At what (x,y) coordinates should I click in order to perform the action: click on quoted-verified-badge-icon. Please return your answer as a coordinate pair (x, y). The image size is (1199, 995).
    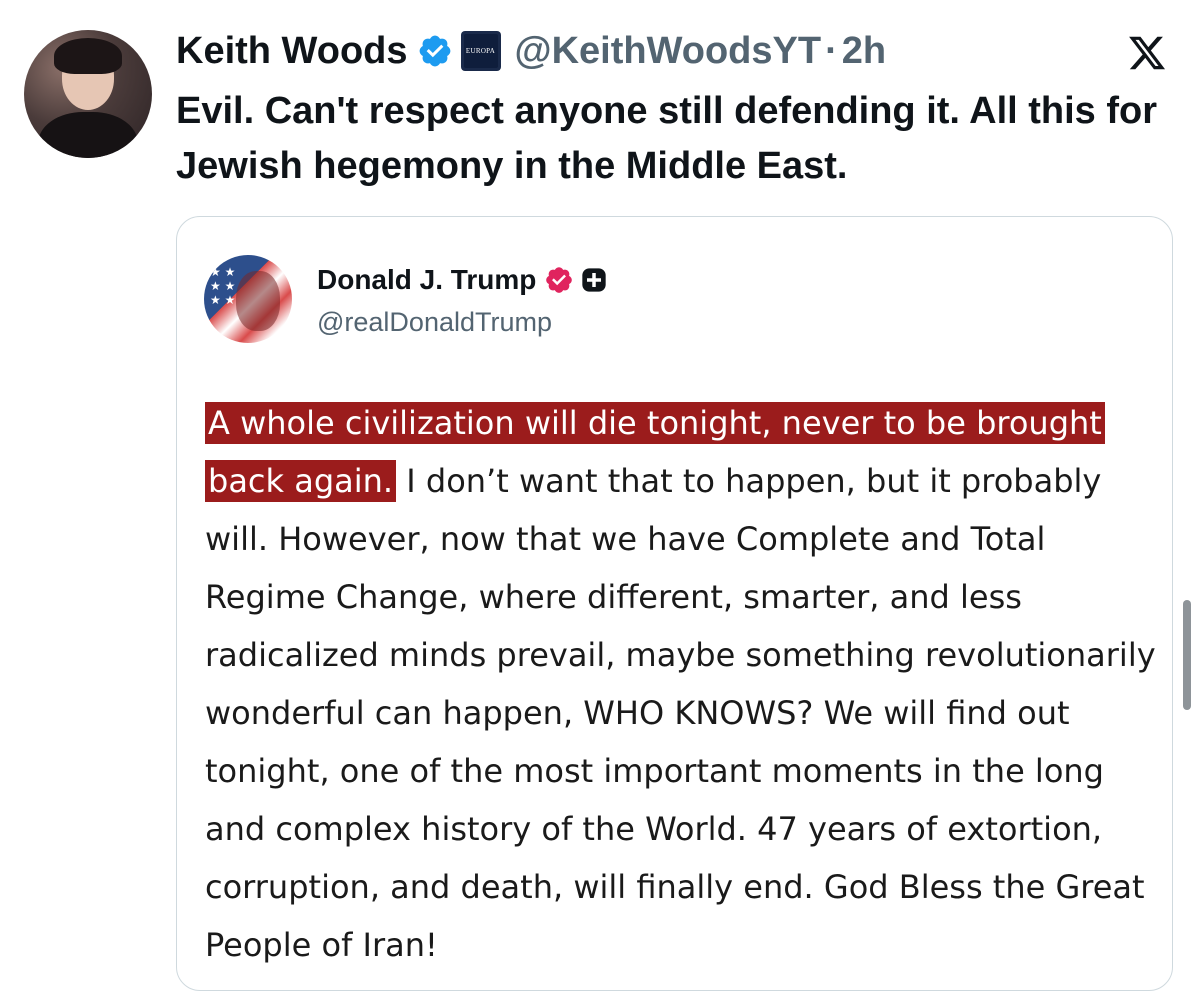
    Looking at the image, I should click on (559, 280).